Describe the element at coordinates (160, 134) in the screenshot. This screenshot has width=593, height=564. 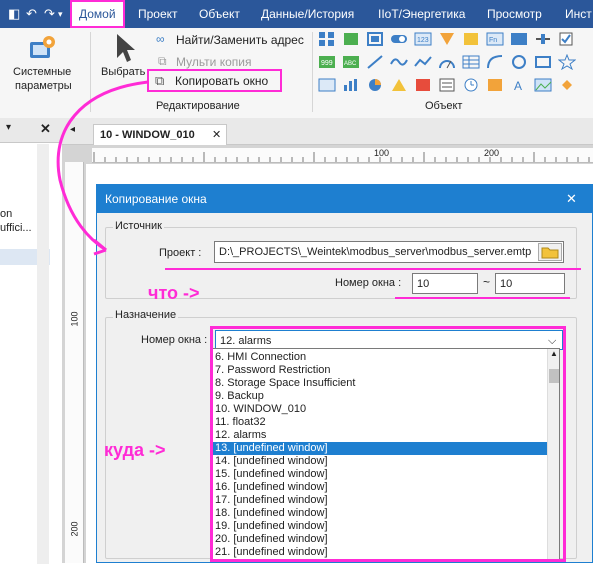
I see `tab-window-010: 10 - WINDOW_010 ✕` at that location.